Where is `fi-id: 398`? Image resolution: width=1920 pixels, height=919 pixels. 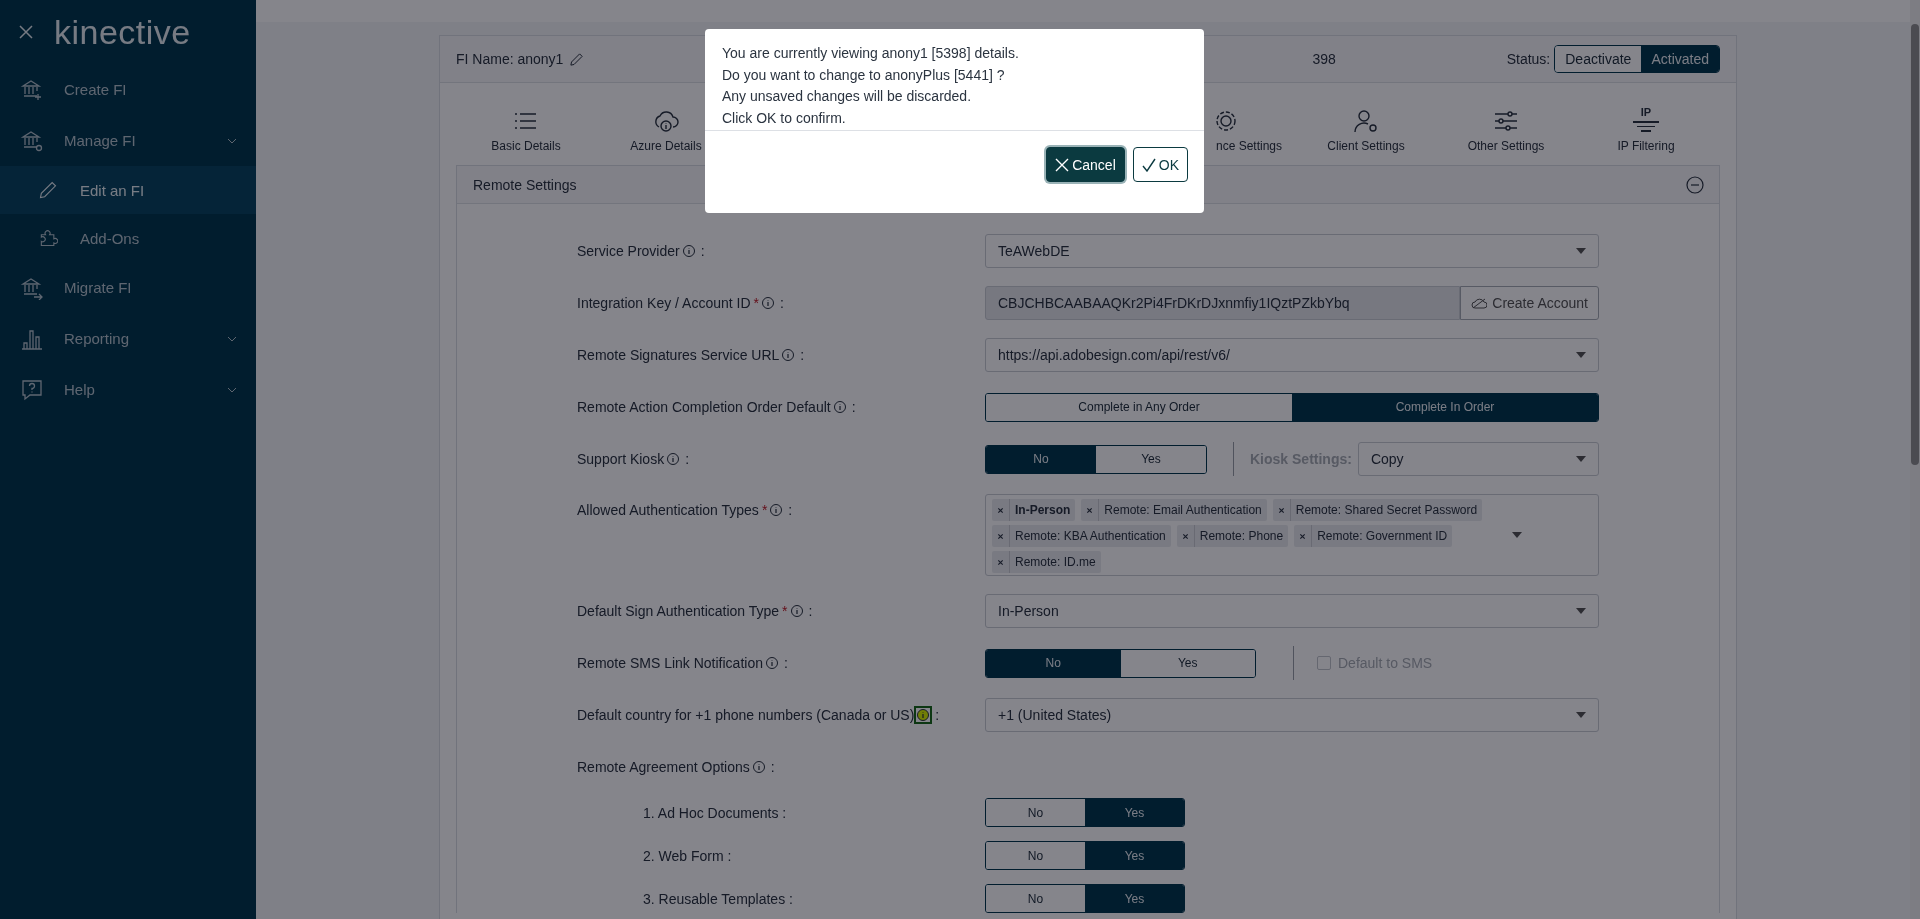
fi-id: 398 is located at coordinates (1324, 59).